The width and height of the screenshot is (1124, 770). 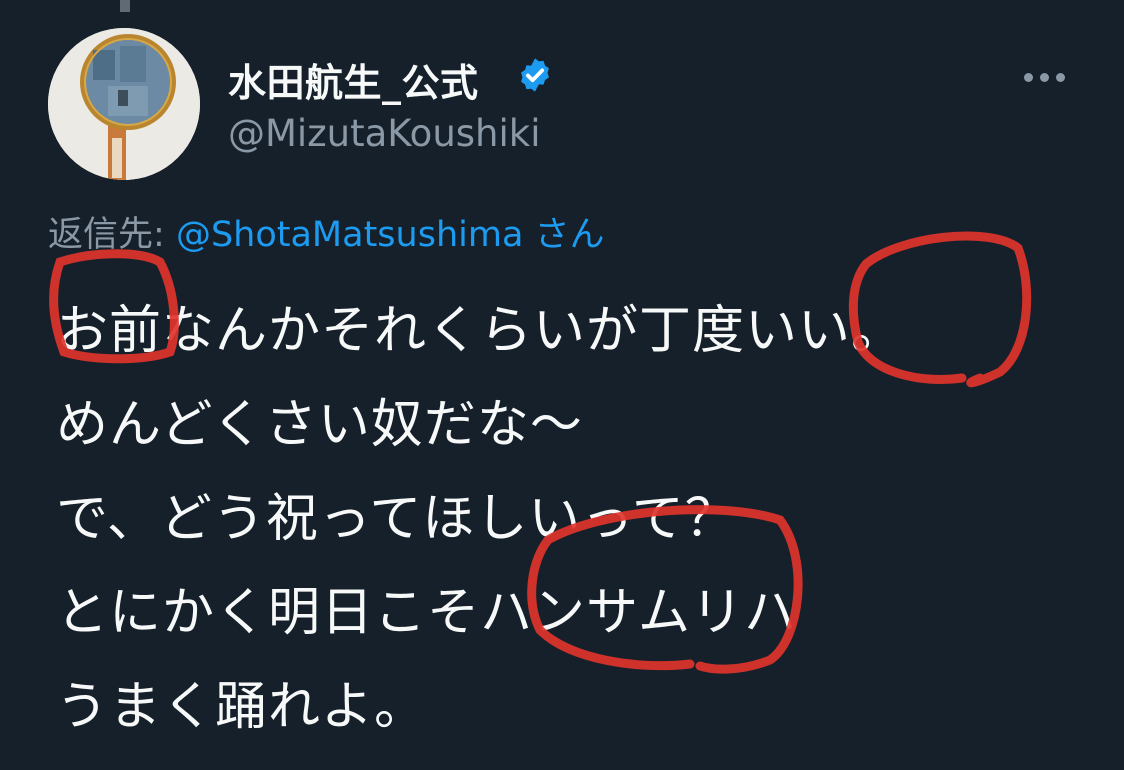 I want to click on tweet-text-line: とにかく明日こそハンサムリハ, so click(x=426, y=613).